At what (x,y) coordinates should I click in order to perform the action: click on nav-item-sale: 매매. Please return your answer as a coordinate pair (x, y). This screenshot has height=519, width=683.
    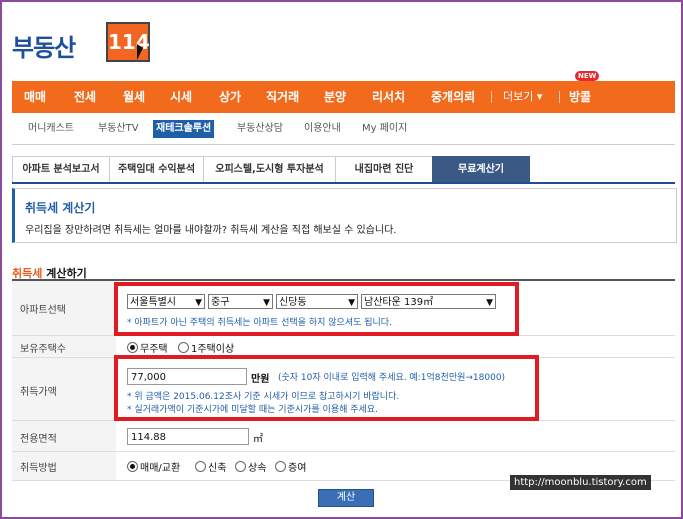
    Looking at the image, I should click on (35, 97).